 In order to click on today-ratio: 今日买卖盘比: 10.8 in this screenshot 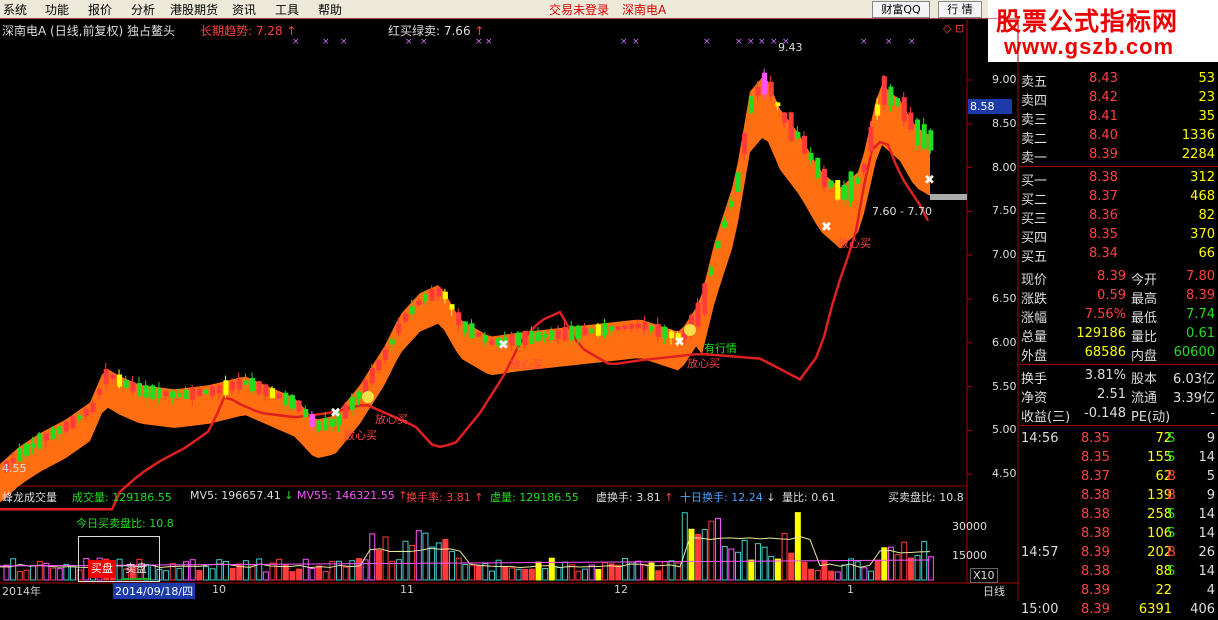, I will do `click(125, 523)`.